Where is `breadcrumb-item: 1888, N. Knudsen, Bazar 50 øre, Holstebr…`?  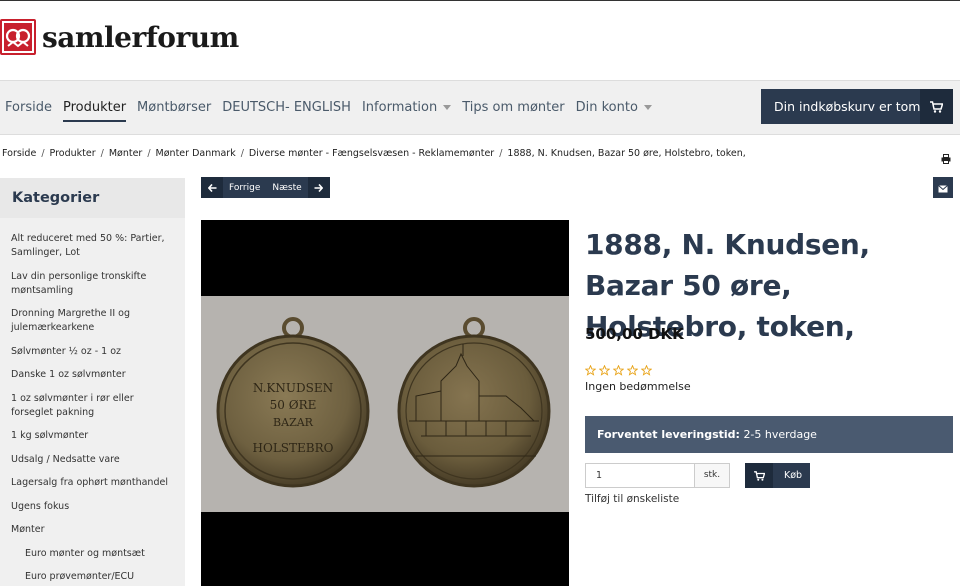 breadcrumb-item: 1888, N. Knudsen, Bazar 50 øre, Holstebr… is located at coordinates (626, 153).